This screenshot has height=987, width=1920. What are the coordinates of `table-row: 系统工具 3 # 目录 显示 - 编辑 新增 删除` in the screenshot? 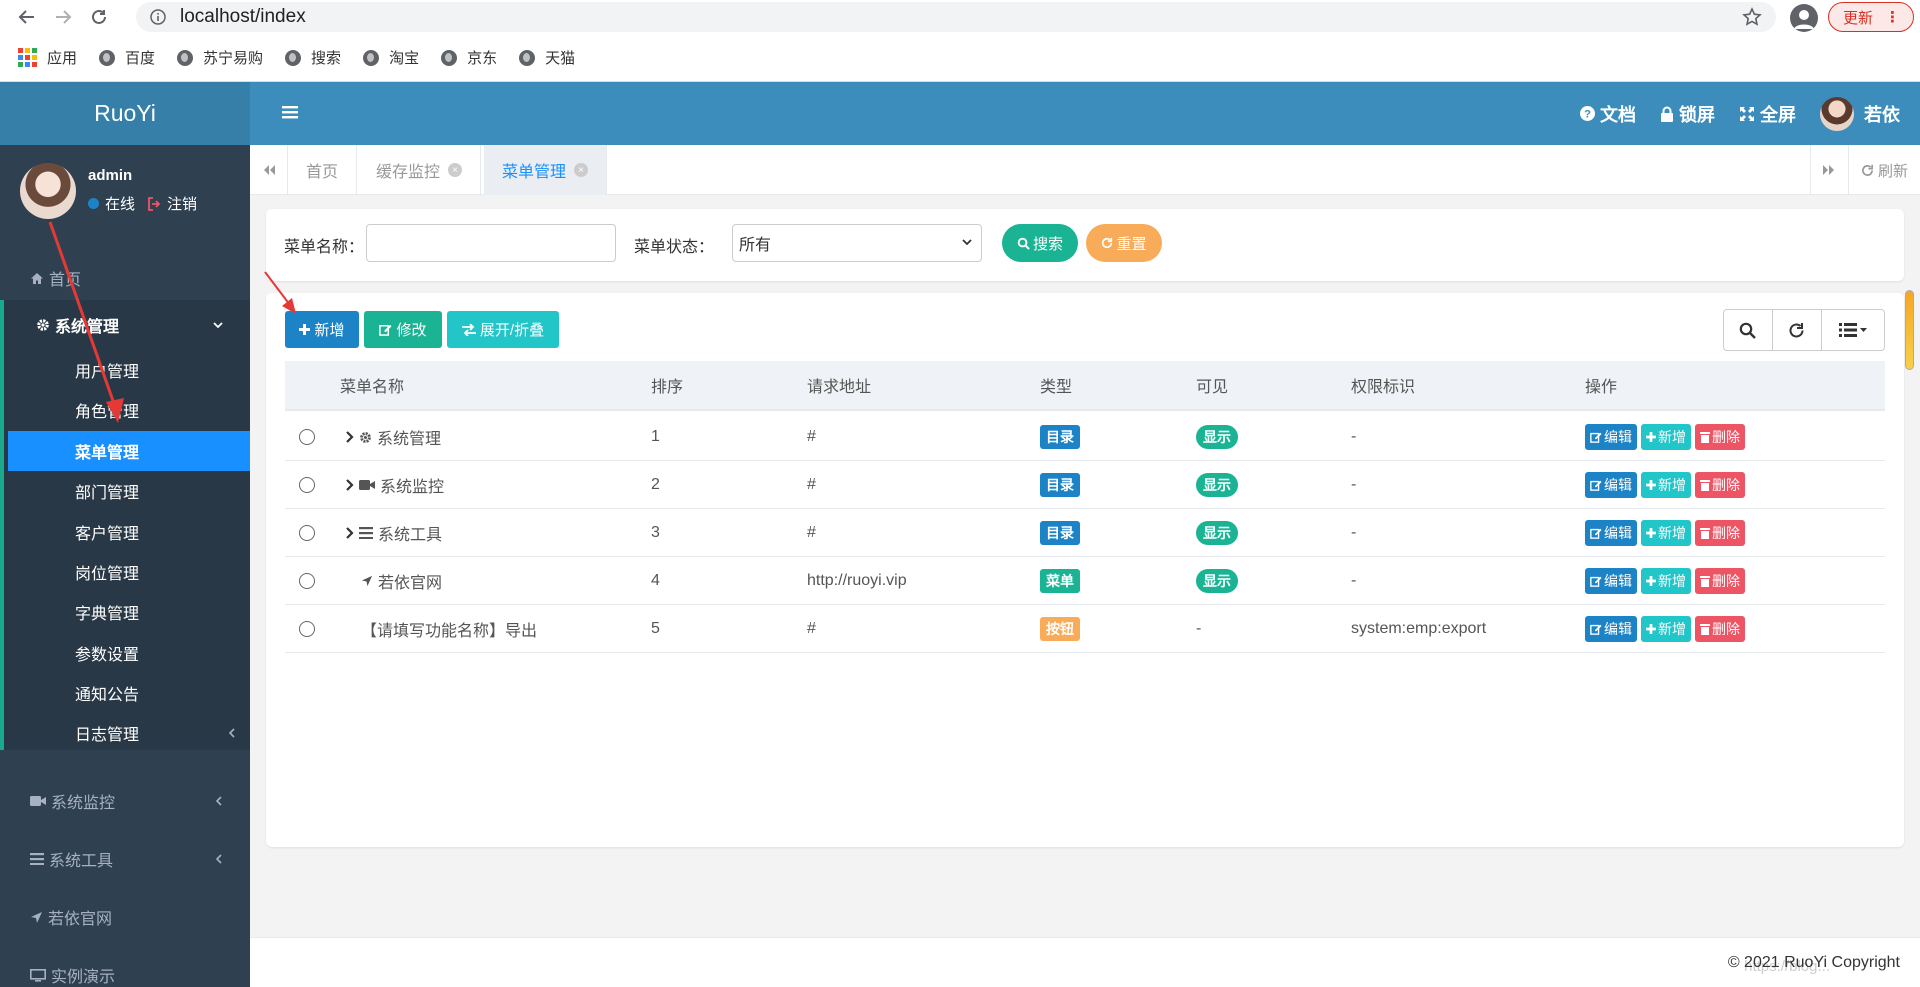 It's located at (1085, 533).